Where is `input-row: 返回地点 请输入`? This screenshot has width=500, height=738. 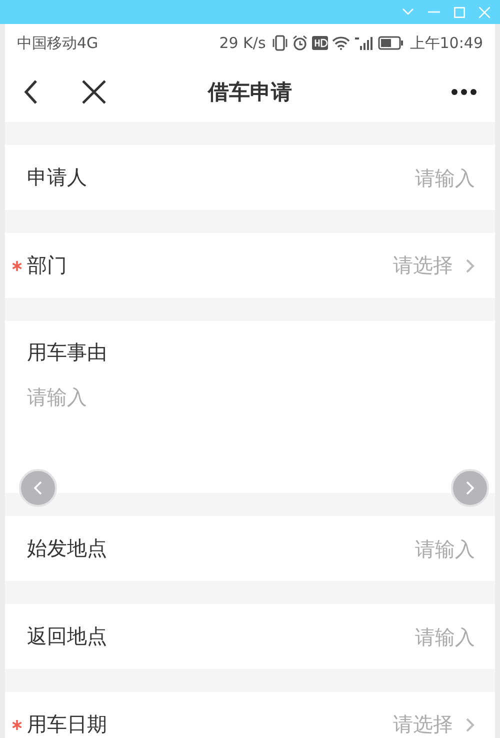
input-row: 返回地点 请输入 is located at coordinates (250, 636).